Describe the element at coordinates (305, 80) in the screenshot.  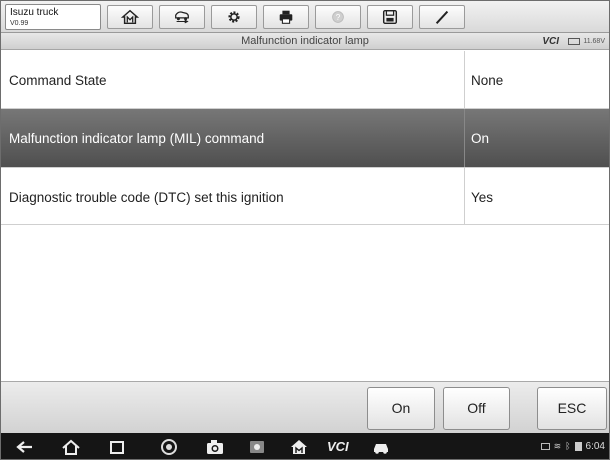
I see `table-row: Command State None` at that location.